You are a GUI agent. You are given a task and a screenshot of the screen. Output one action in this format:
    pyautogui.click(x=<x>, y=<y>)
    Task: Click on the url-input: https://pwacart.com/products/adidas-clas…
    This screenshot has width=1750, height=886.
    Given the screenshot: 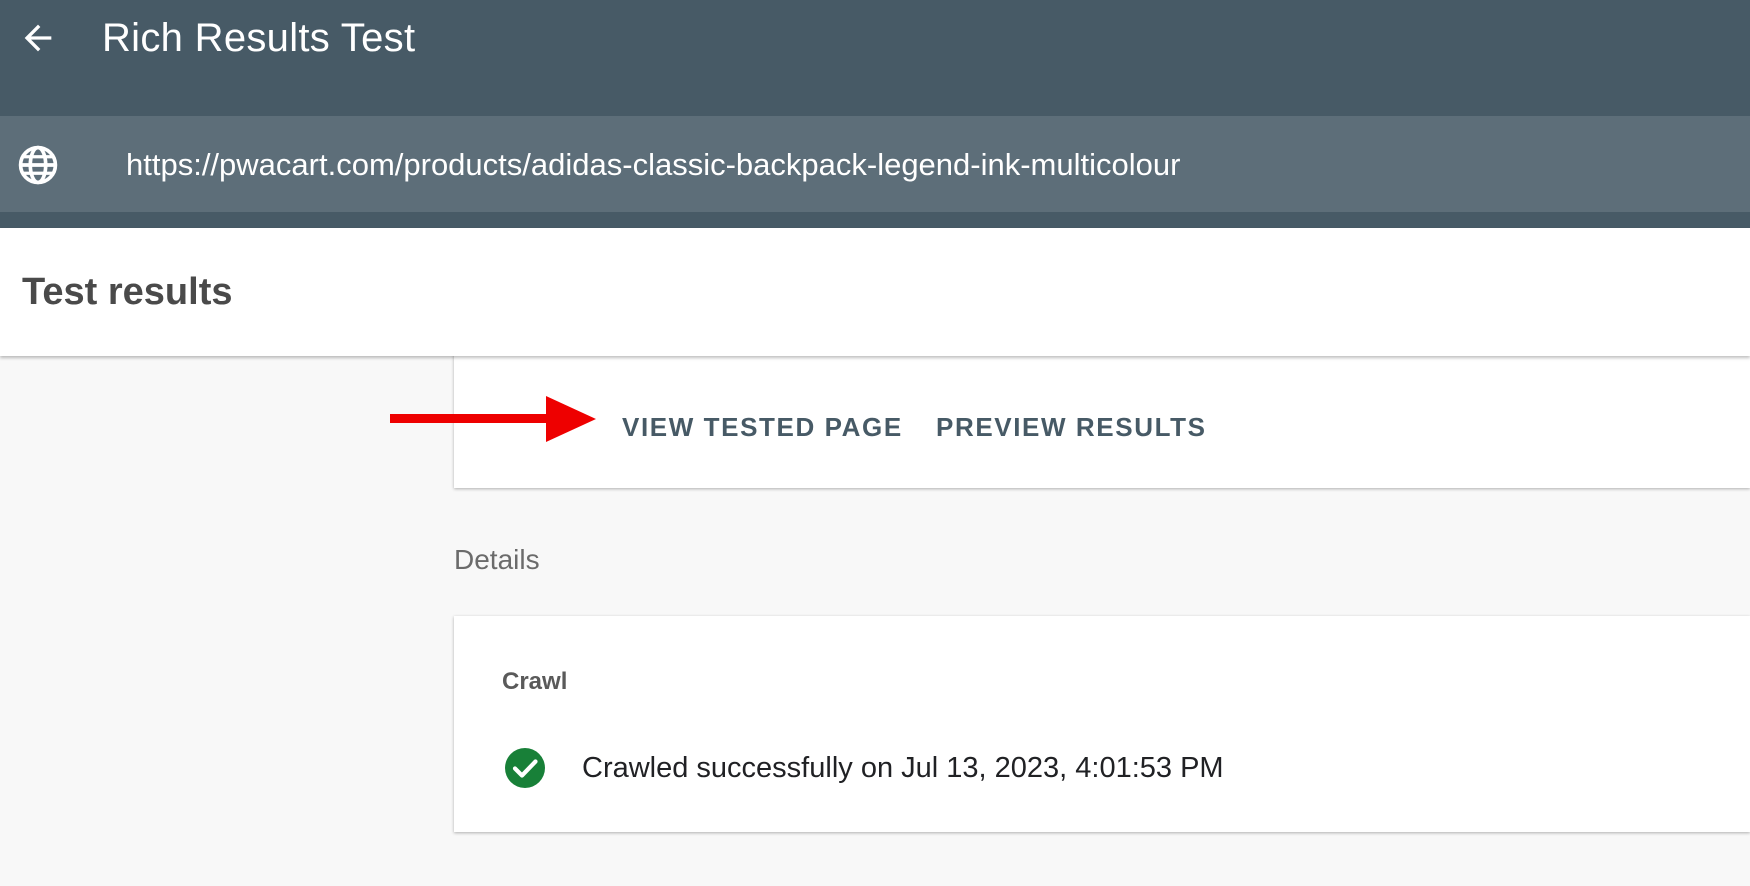 What is the action you would take?
    pyautogui.click(x=653, y=165)
    